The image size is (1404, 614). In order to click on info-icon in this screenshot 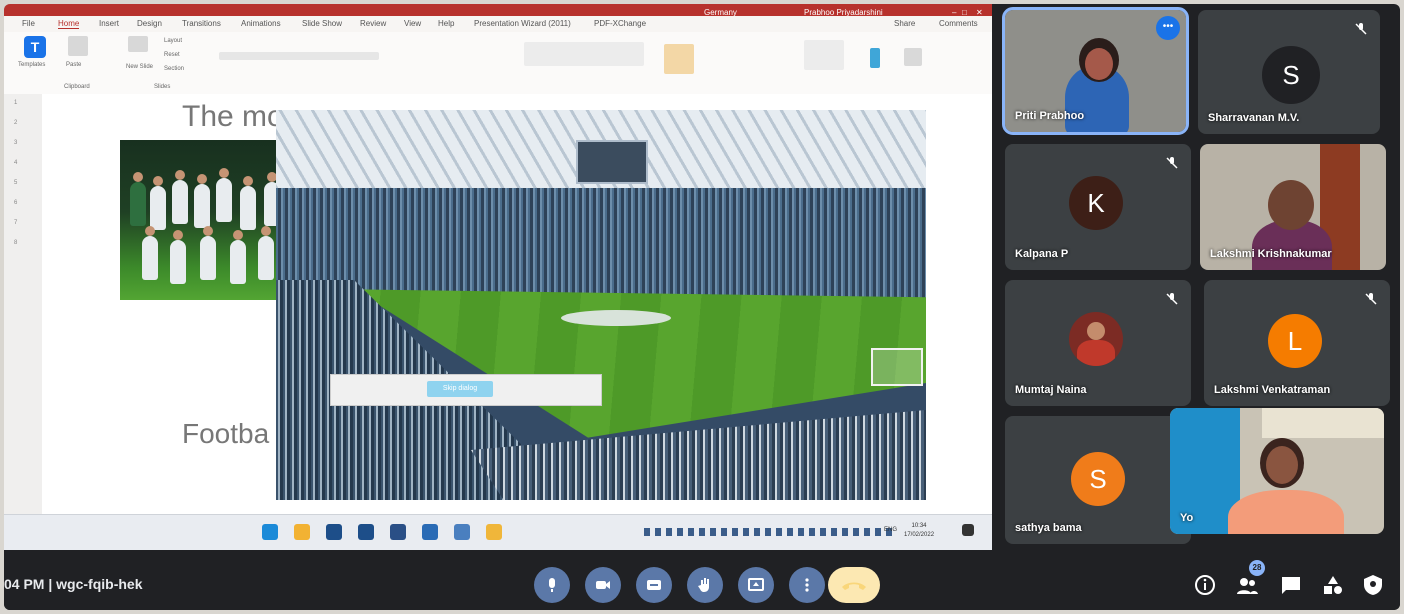, I will do `click(1205, 585)`.